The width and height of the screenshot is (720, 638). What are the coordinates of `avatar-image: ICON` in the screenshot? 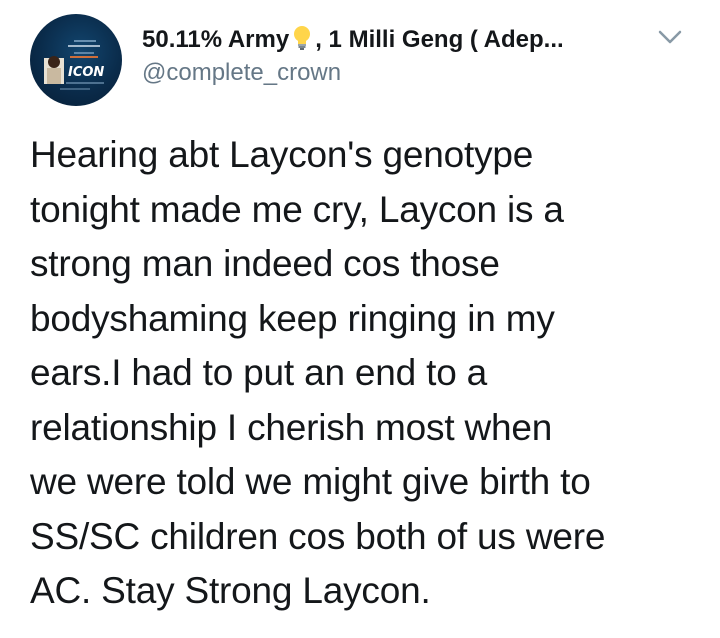 It's located at (74, 65).